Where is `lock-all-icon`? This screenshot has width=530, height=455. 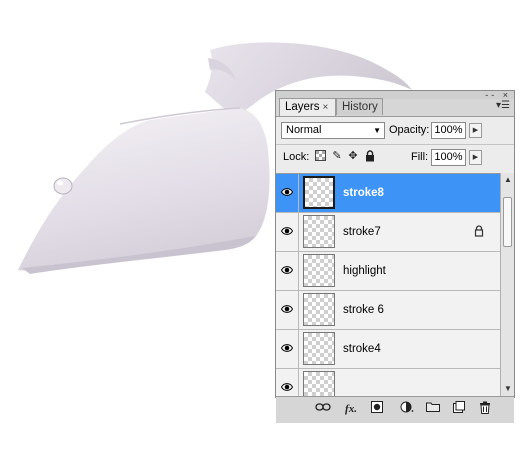
lock-all-icon is located at coordinates (370, 156).